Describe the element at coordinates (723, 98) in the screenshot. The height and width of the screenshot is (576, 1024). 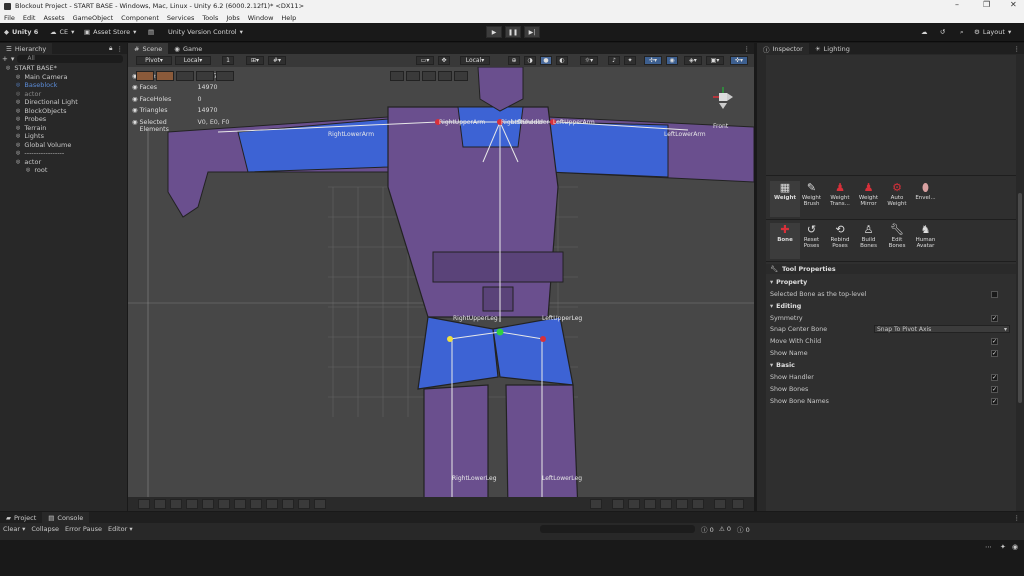
I see `orientation-gizmo` at that location.